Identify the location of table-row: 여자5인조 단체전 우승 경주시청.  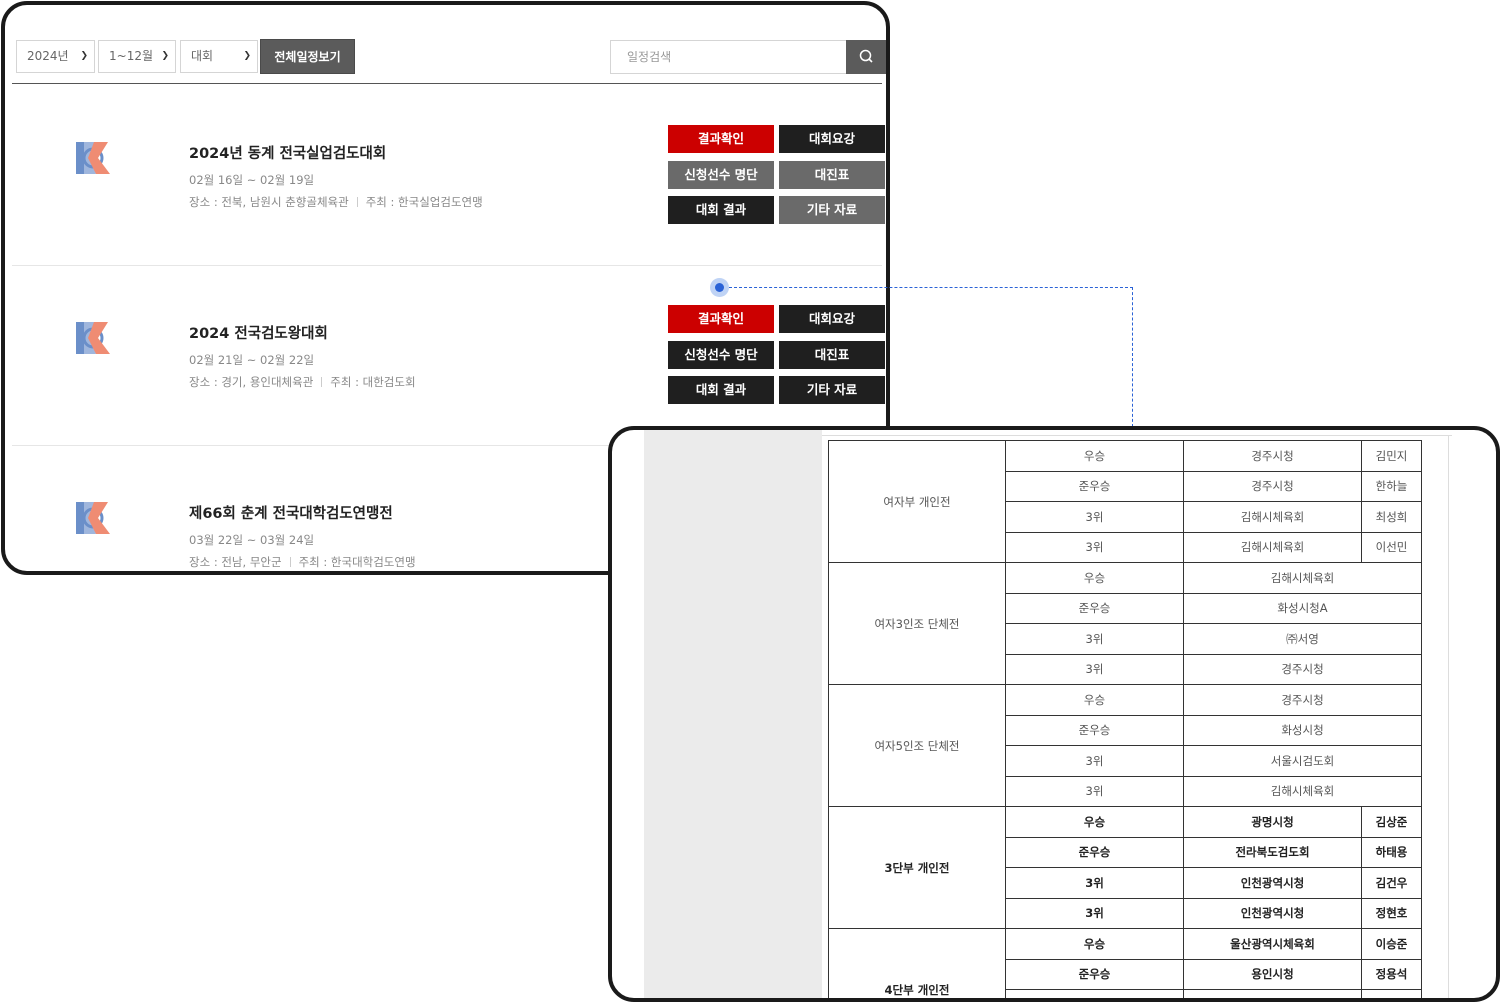
(1125, 745).